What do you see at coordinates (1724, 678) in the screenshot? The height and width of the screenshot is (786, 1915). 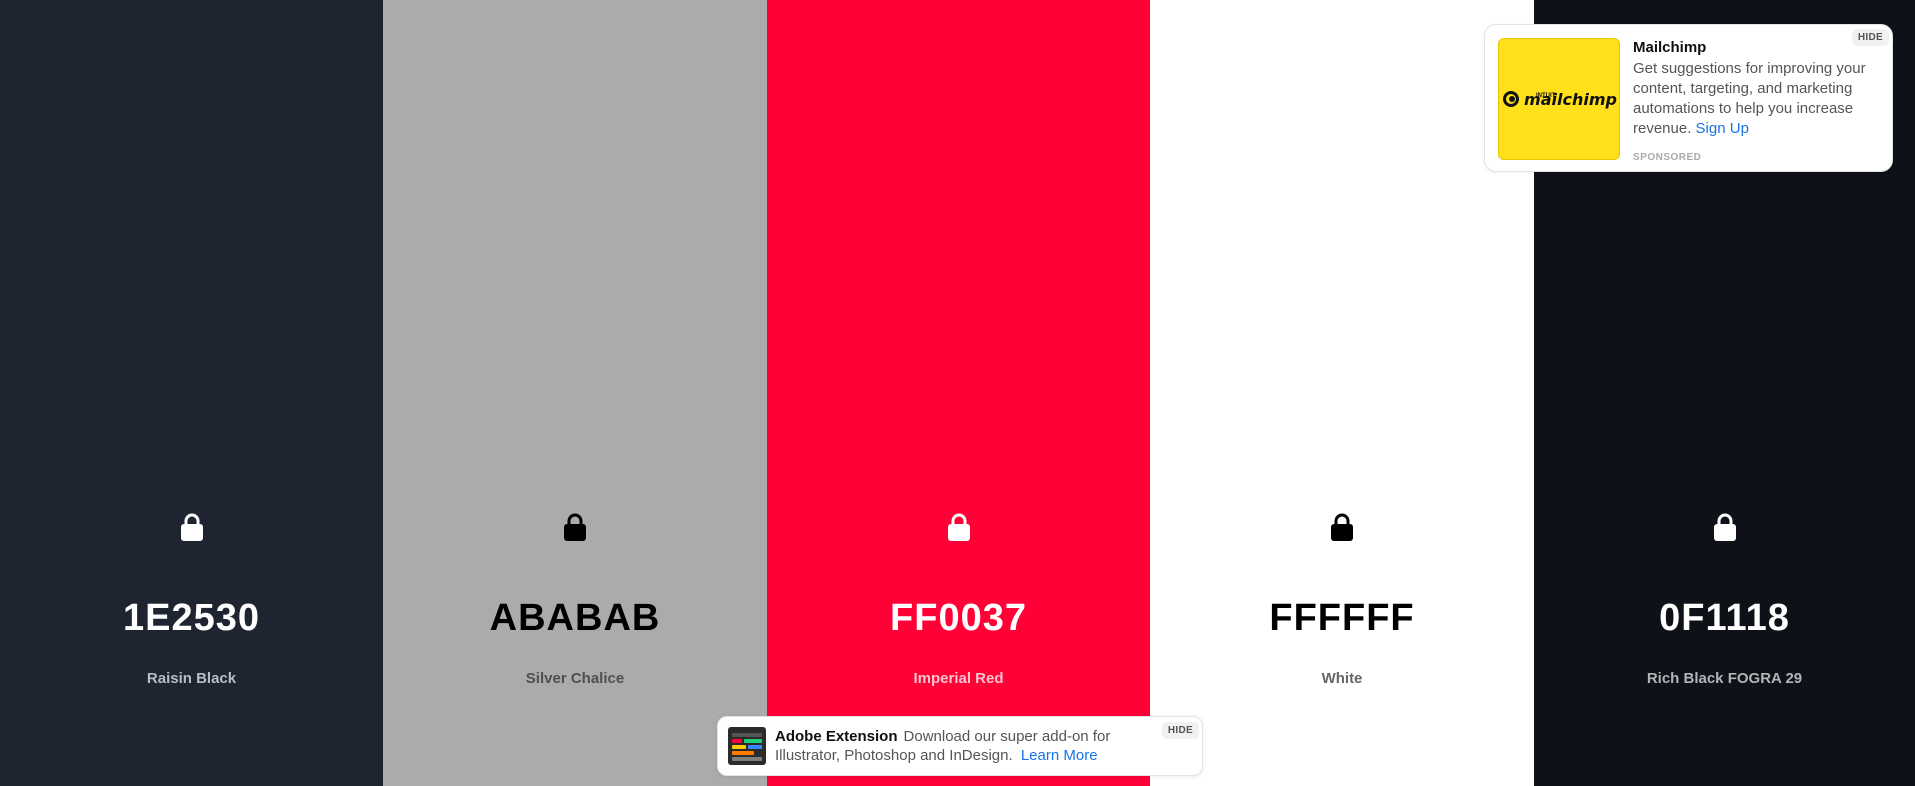 I see `color-name: Rich Black FOGRA 29` at bounding box center [1724, 678].